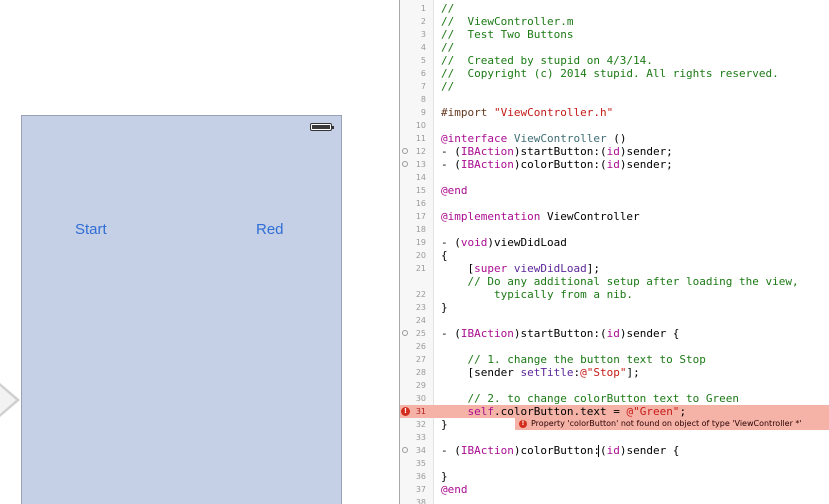 The width and height of the screenshot is (829, 504). Describe the element at coordinates (560, 333) in the screenshot. I see `code-text: - (IBAction)startButton:(id)sender {` at that location.